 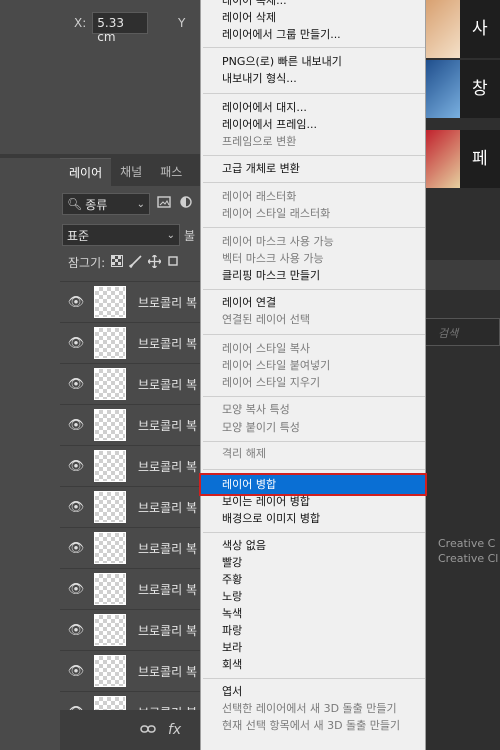 I want to click on menu-item: 엽서, so click(x=314, y=691).